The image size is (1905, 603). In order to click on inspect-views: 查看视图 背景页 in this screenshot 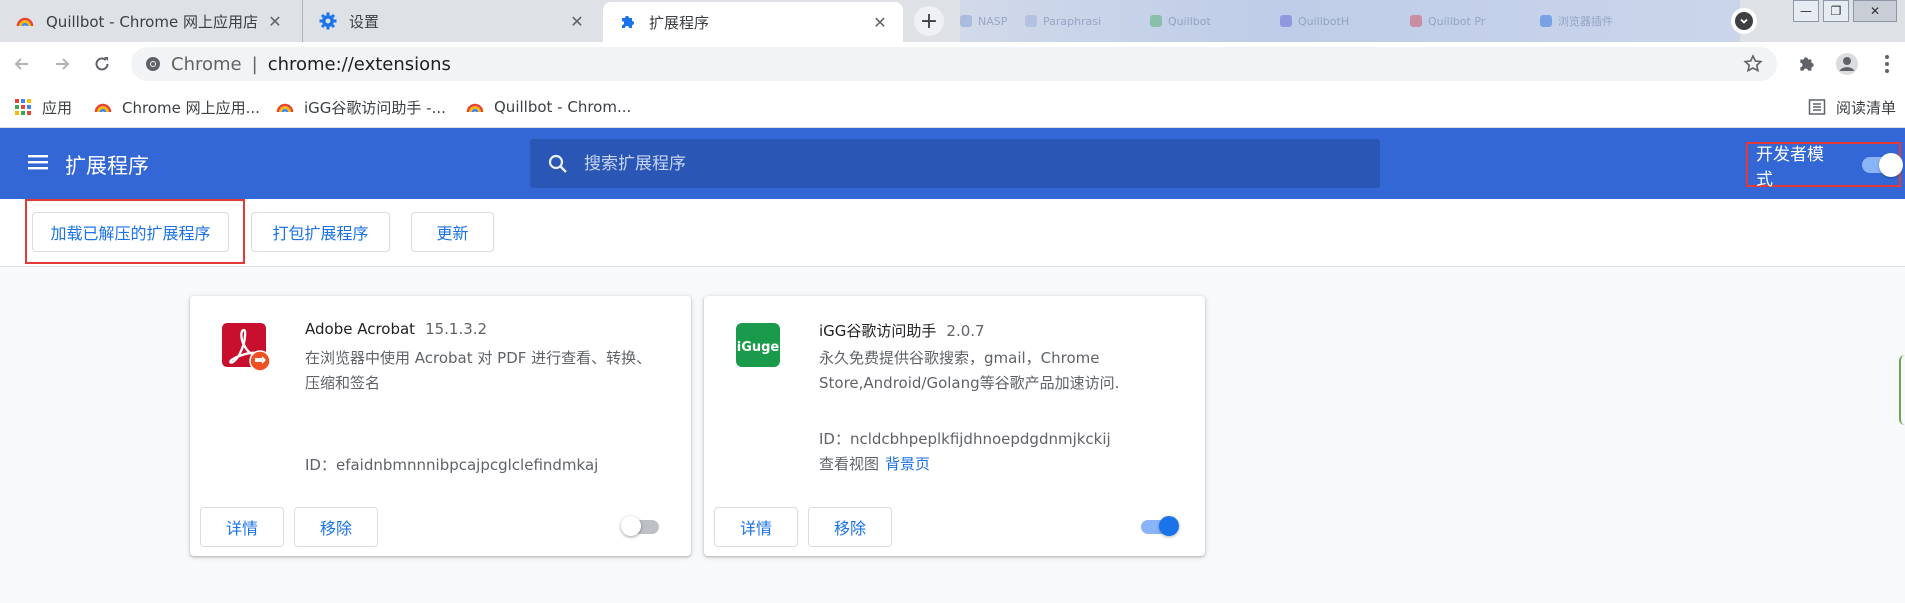, I will do `click(874, 463)`.